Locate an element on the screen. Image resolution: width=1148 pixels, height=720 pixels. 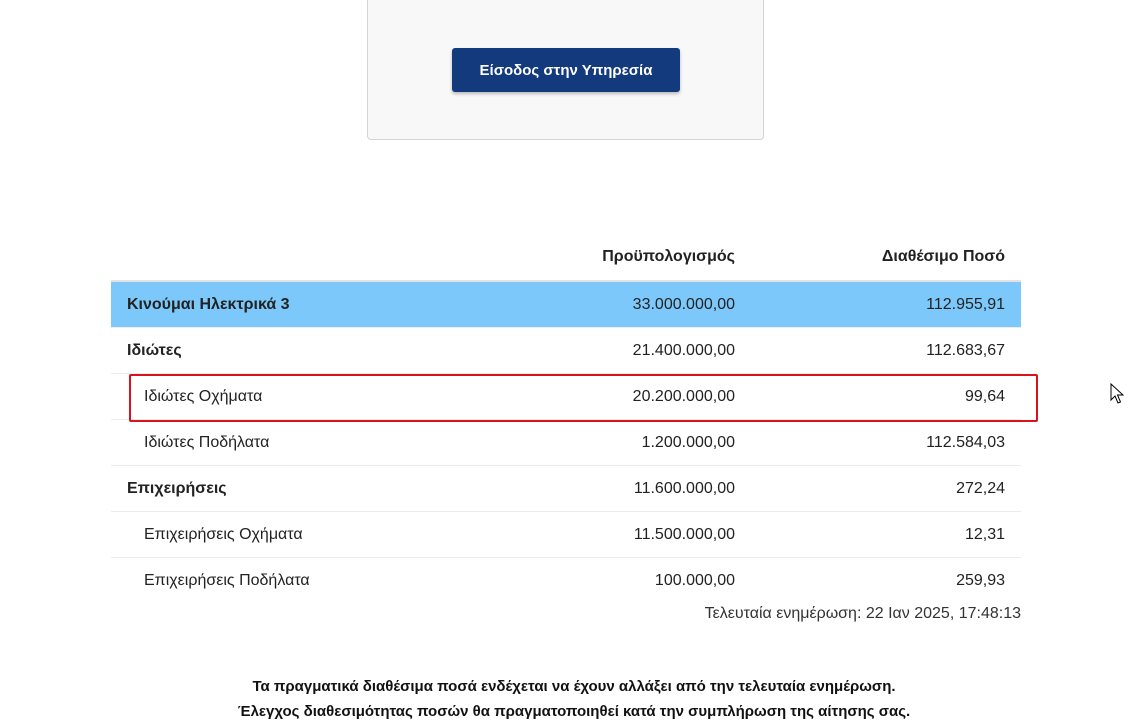
row-budget: 20.200.000,00 is located at coordinates (589, 396).